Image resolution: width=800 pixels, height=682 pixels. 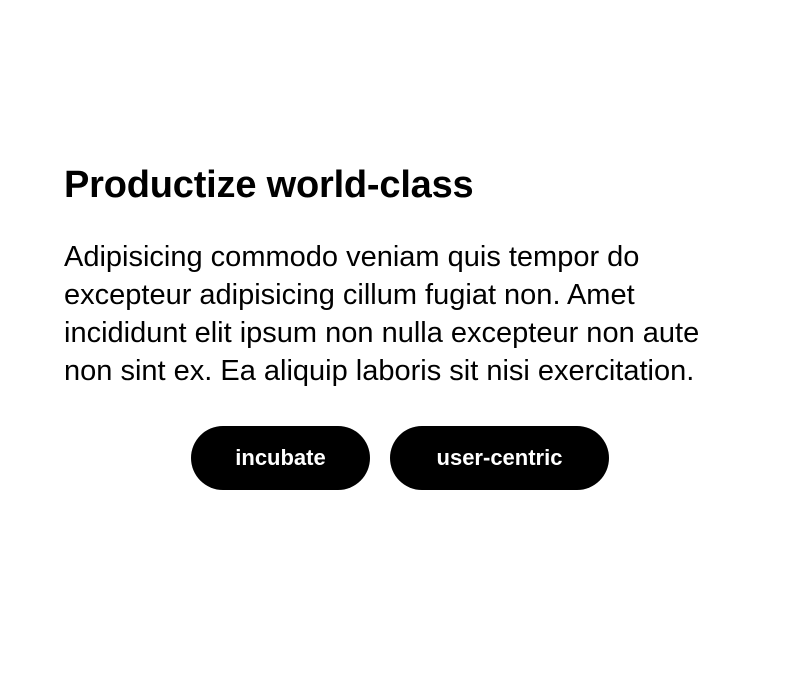 What do you see at coordinates (499, 458) in the screenshot?
I see `user-centric-button: user-centric` at bounding box center [499, 458].